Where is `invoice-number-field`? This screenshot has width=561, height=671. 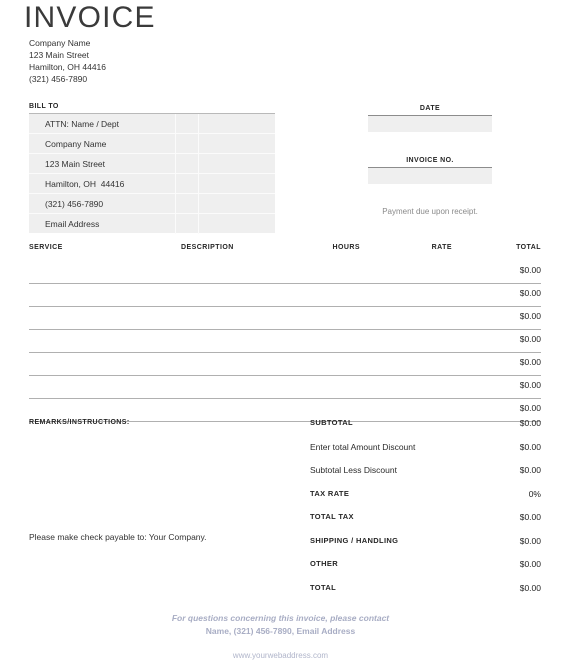
invoice-number-field is located at coordinates (430, 175).